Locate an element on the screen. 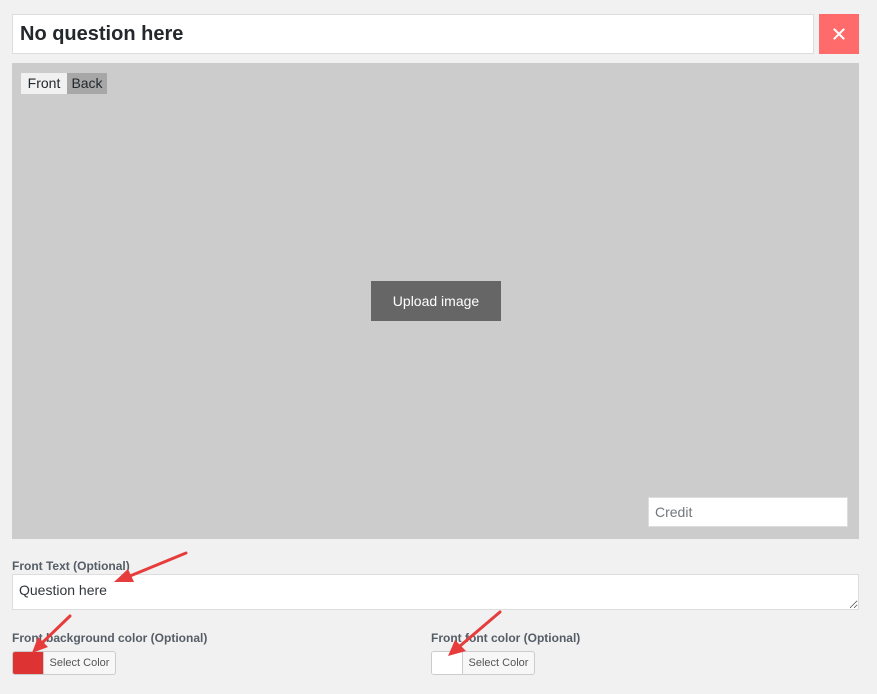 This screenshot has height=694, width=877. front-background-color-label: Front background color (Optional) is located at coordinates (110, 638).